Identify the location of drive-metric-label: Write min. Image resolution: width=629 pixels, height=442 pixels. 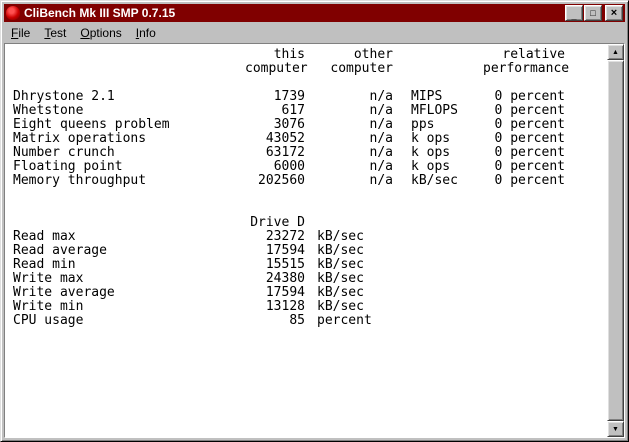
(48, 306).